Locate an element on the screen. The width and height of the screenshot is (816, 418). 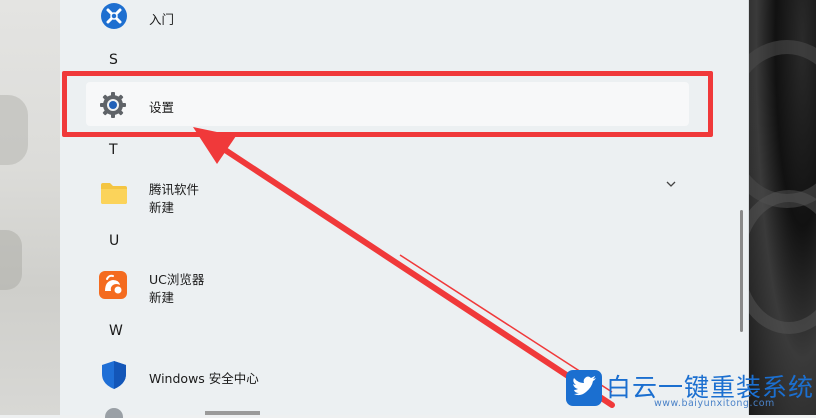
watermark-url: www.baiyunxitong.com is located at coordinates (714, 403).